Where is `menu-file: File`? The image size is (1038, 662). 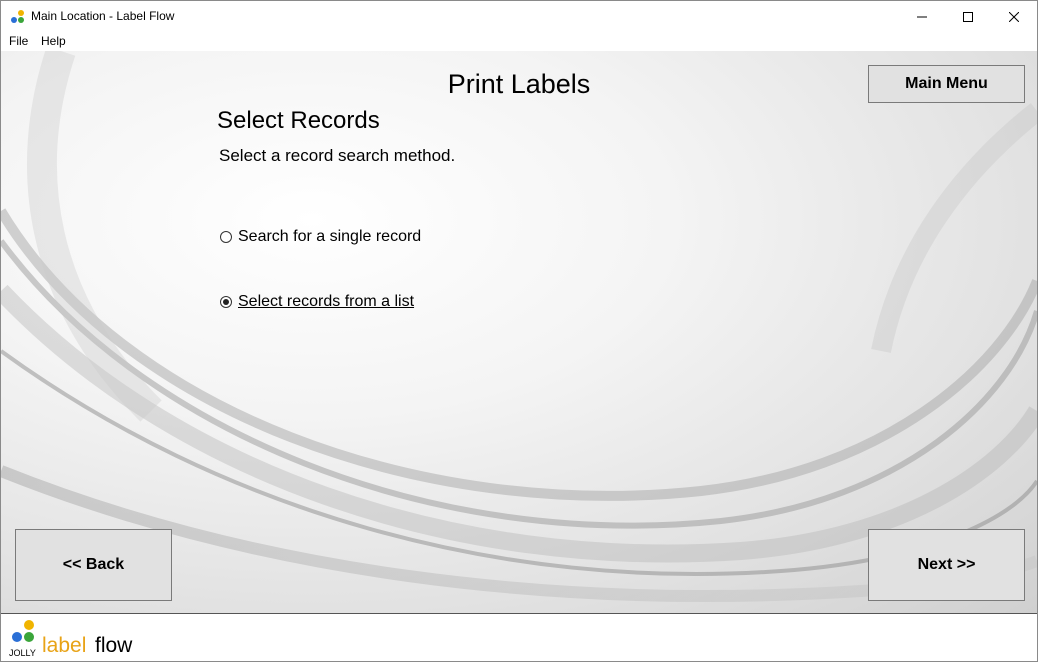
menu-file: File is located at coordinates (18, 41).